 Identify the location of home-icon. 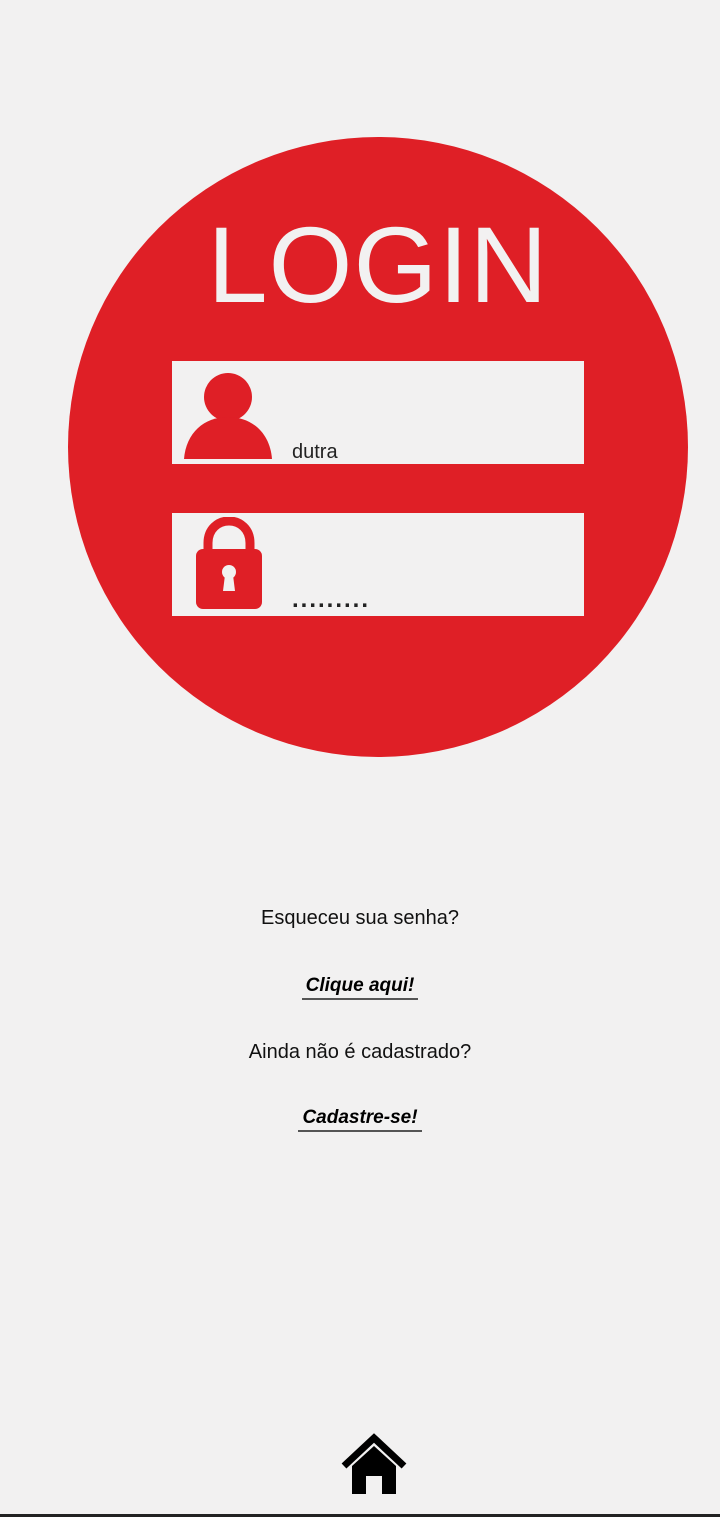
(374, 1464).